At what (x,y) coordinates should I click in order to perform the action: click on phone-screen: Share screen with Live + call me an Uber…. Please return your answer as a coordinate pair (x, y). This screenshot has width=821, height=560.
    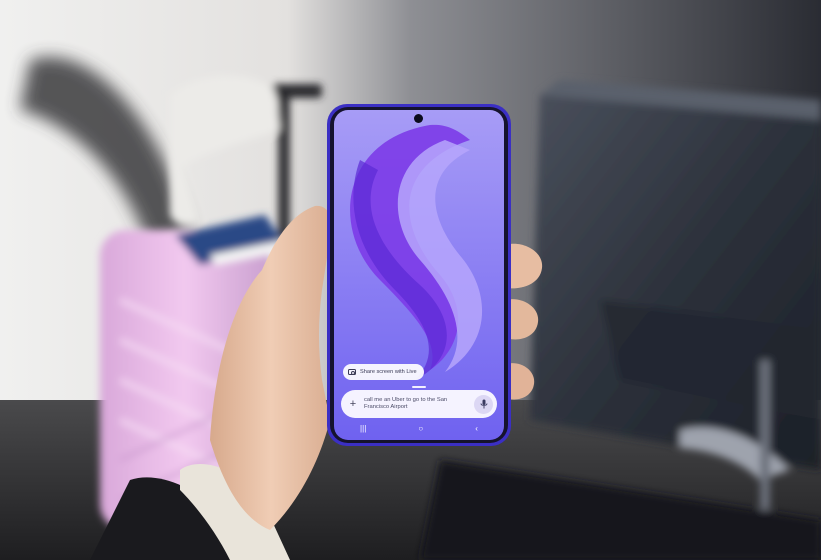
    Looking at the image, I should click on (419, 275).